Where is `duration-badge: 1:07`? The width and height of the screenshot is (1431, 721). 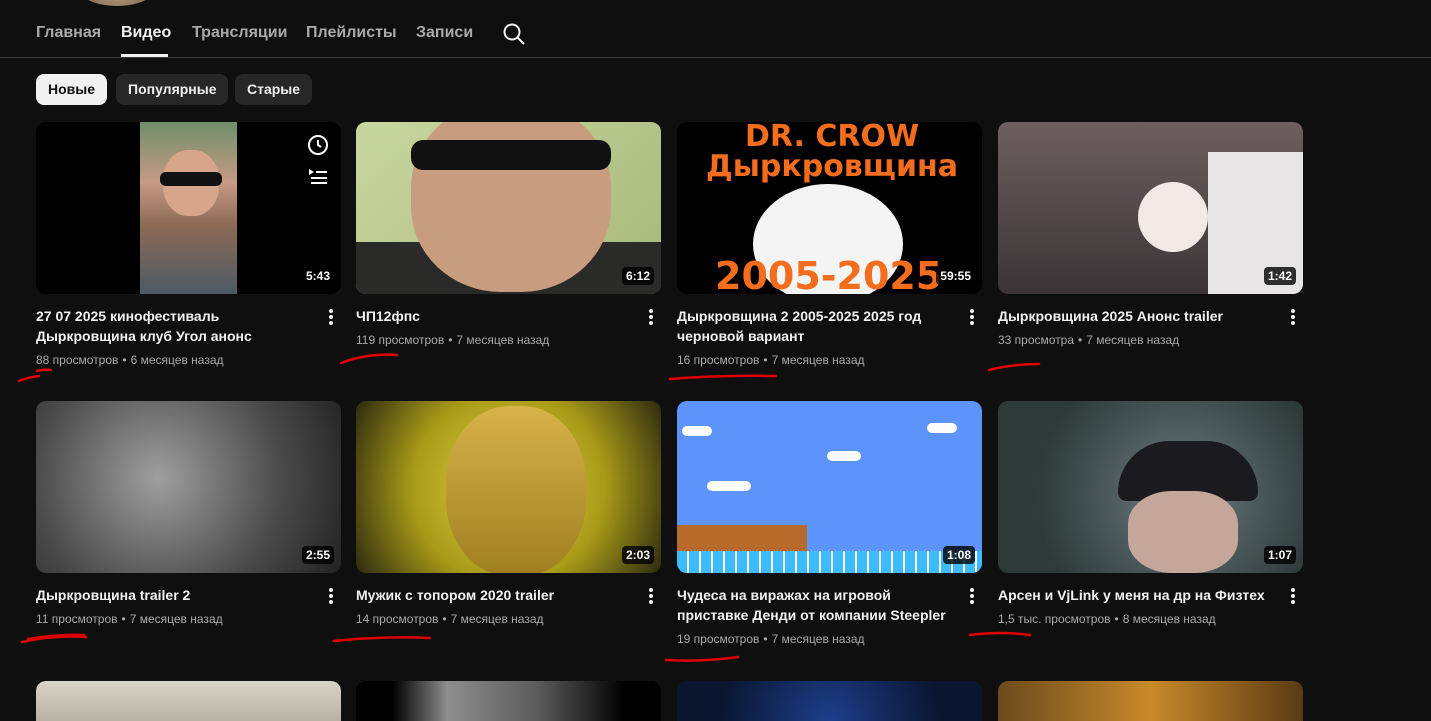 duration-badge: 1:07 is located at coordinates (1279, 555).